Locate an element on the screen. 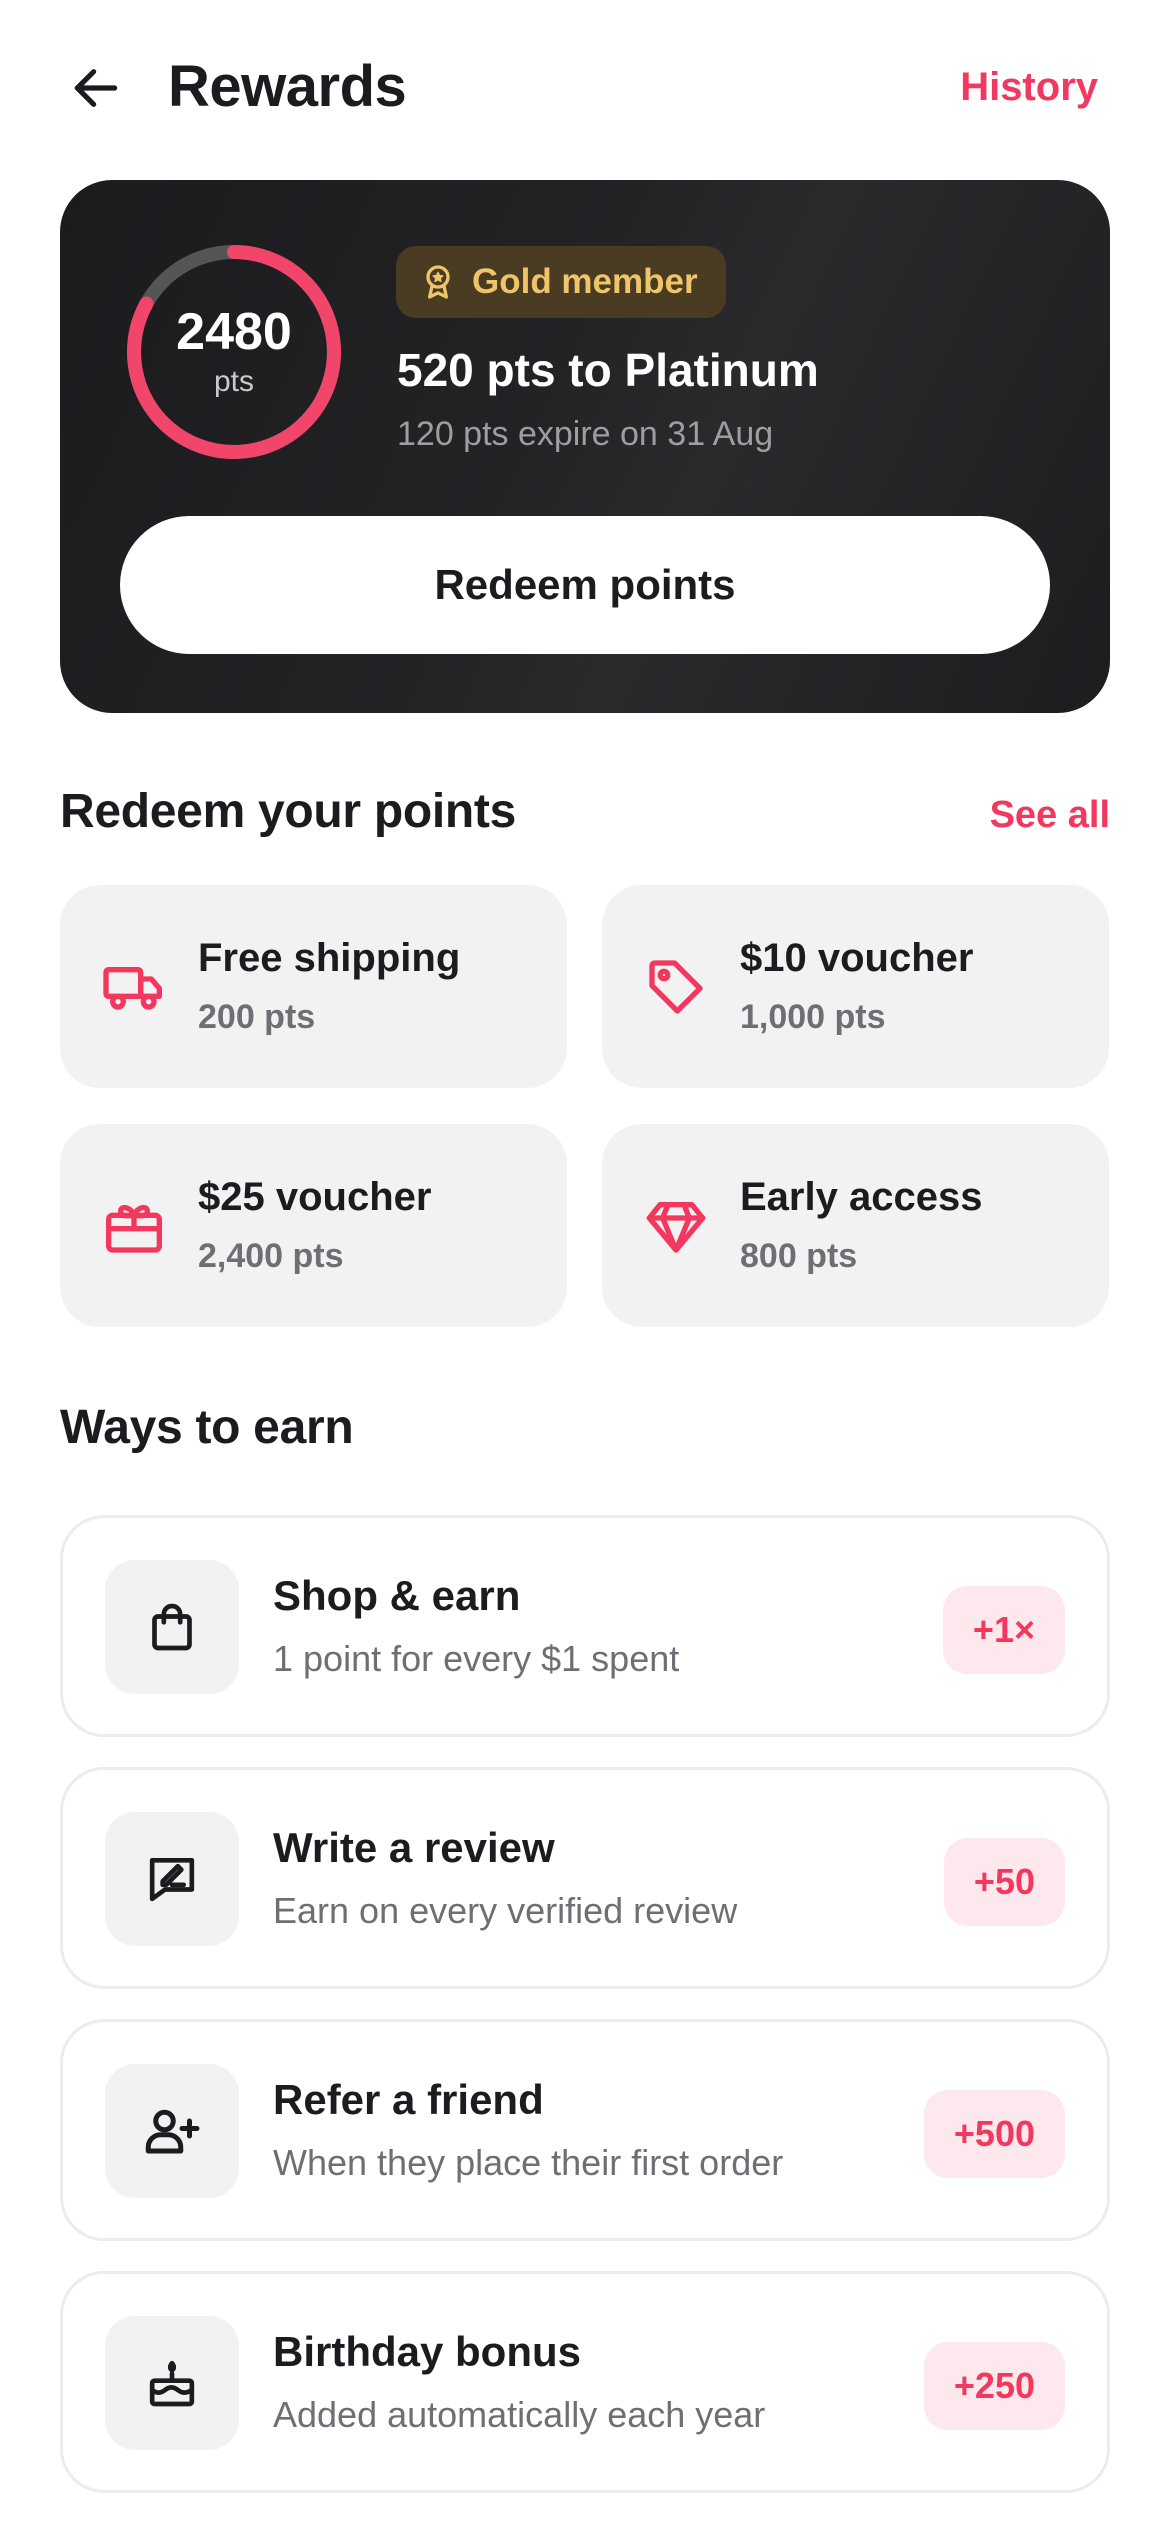 This screenshot has height=2532, width=1170. earn-description: Added automatically each year is located at coordinates (519, 2414).